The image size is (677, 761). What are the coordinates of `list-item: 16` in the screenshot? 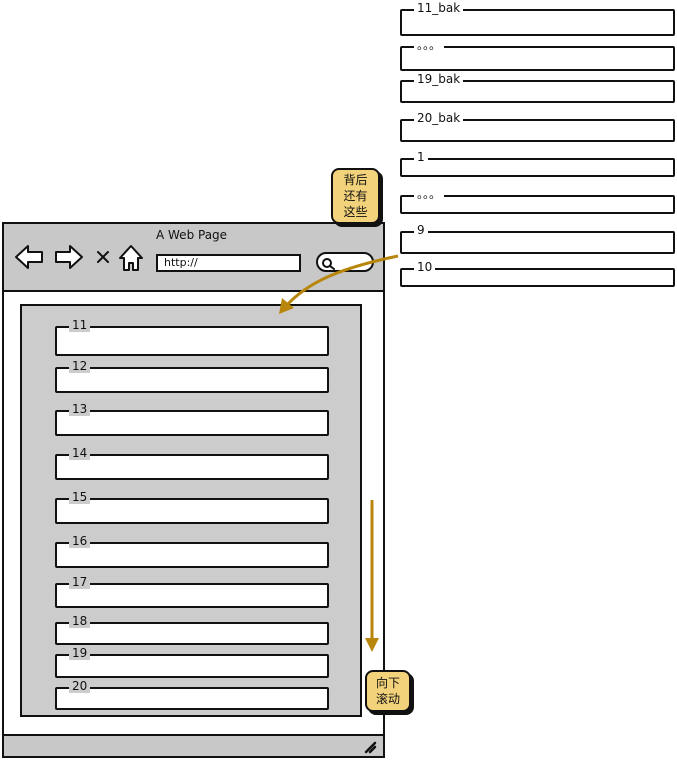 It's located at (192, 551).